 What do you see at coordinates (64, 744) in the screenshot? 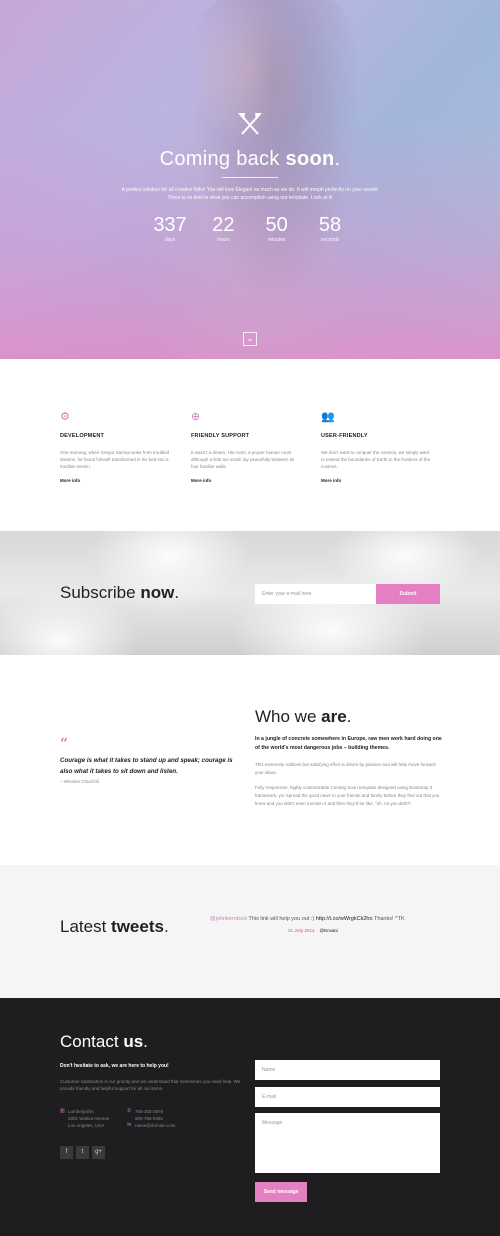
I see `quote-icon: “` at bounding box center [64, 744].